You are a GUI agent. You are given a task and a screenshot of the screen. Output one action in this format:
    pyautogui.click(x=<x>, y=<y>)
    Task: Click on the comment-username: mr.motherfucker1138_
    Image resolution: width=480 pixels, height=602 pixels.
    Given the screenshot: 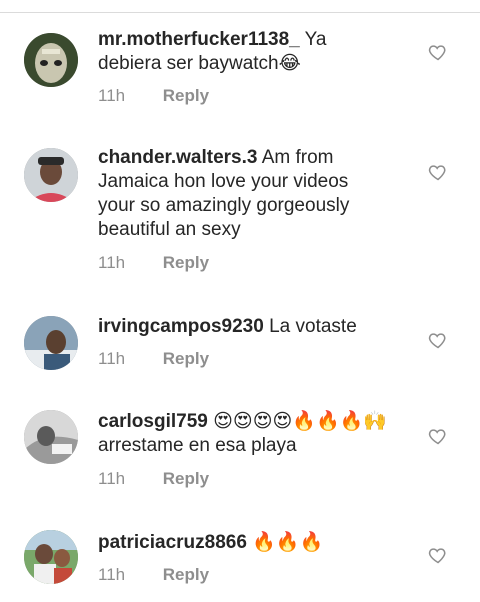 What is the action you would take?
    pyautogui.click(x=199, y=39)
    